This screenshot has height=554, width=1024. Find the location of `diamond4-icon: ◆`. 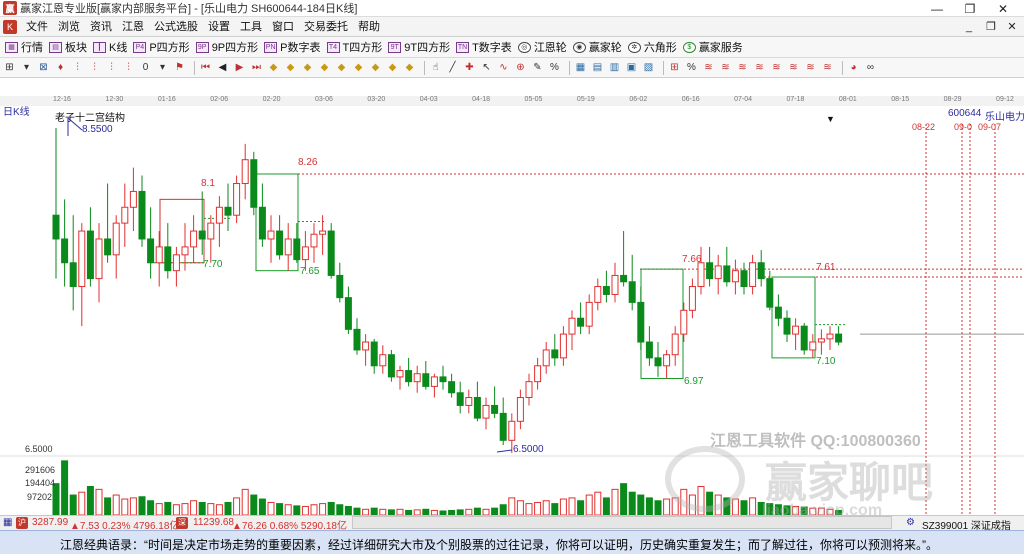

diamond4-icon: ◆ is located at coordinates (324, 68).